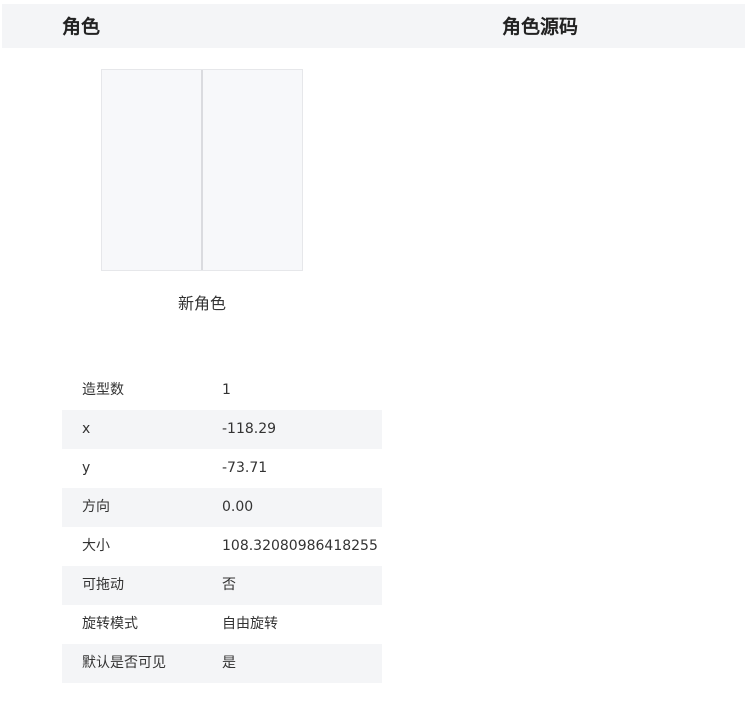  I want to click on property-key: 可拖动, so click(103, 585).